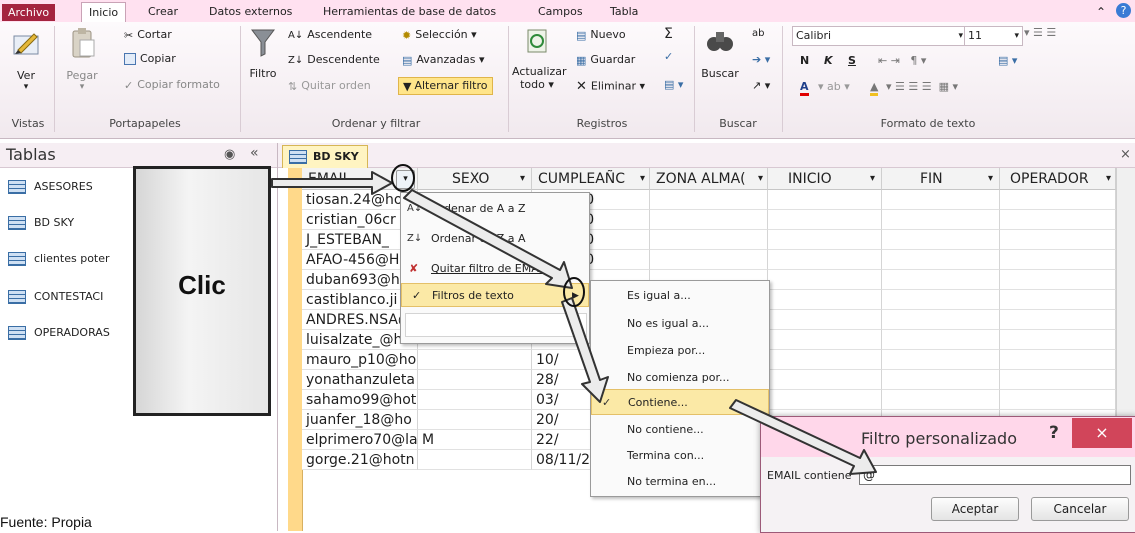 This screenshot has width=1135, height=533. I want to click on arrow-to-dialog, so click(803, 437).